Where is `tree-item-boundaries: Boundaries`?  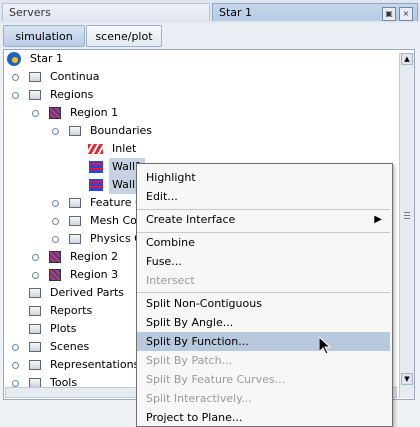 tree-item-boundaries: Boundaries is located at coordinates (200, 131).